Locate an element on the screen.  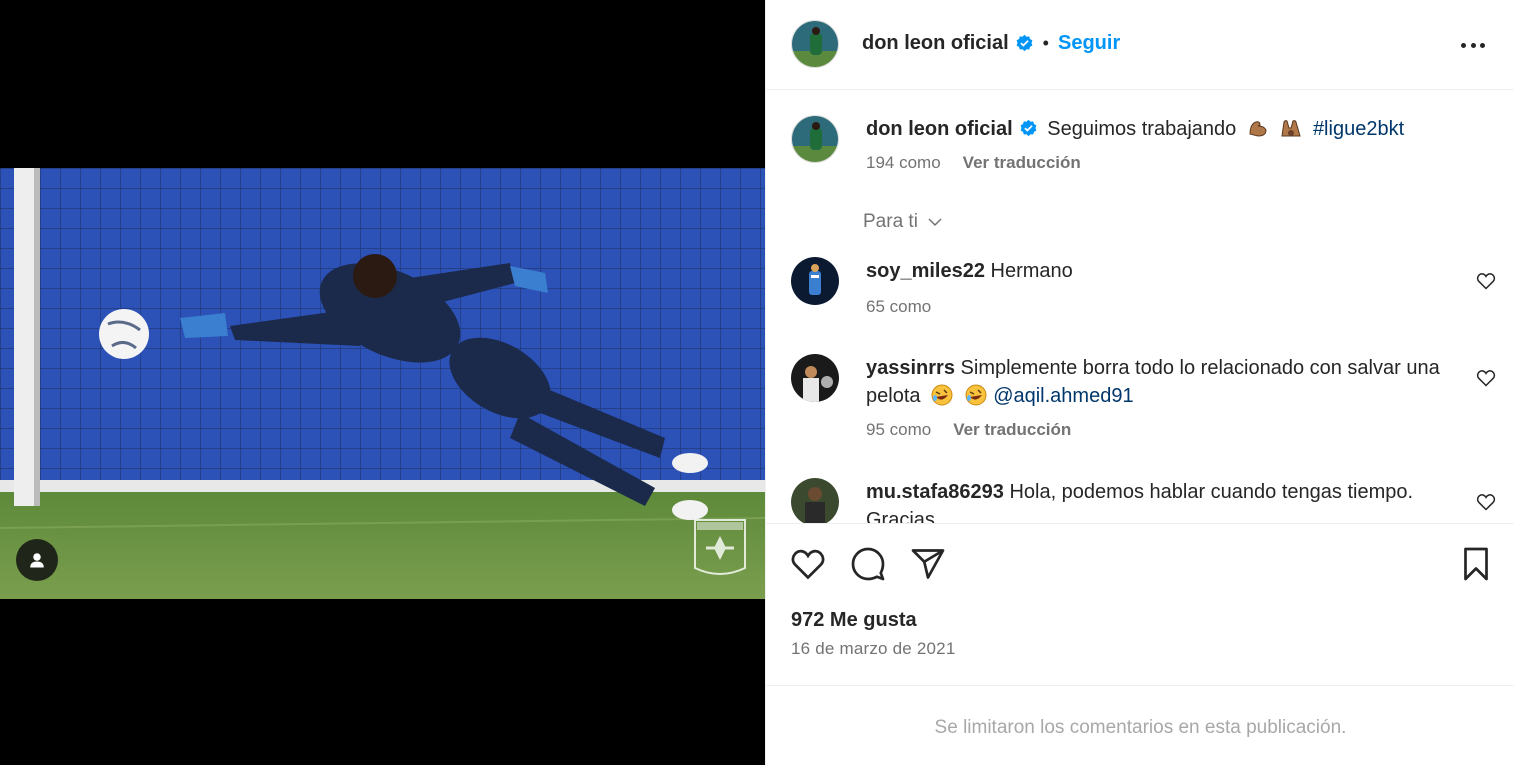
caption-hashtag: #ligue2bkt is located at coordinates (1358, 129).